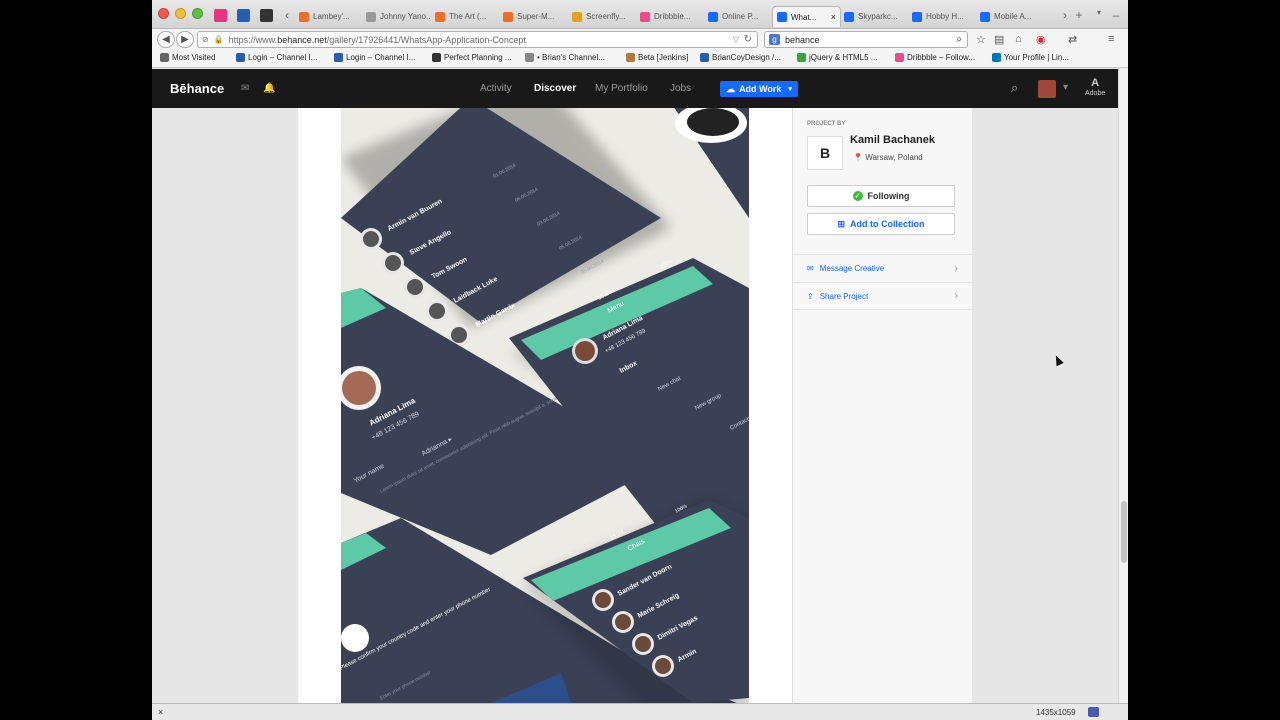 This screenshot has width=1280, height=720. Describe the element at coordinates (166, 39) in the screenshot. I see `back-button: ◀` at that location.